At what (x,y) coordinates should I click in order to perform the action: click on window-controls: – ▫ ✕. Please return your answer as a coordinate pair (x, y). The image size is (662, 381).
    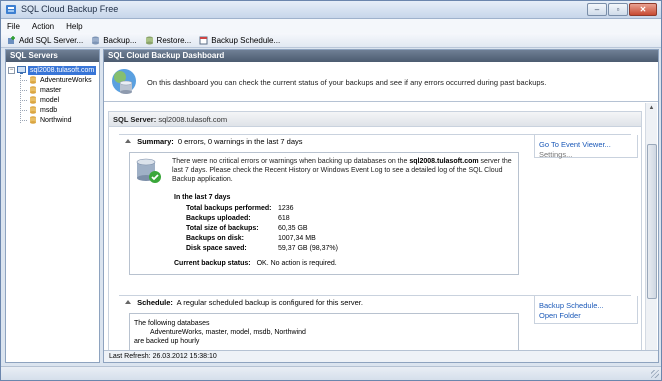
    Looking at the image, I should click on (622, 10).